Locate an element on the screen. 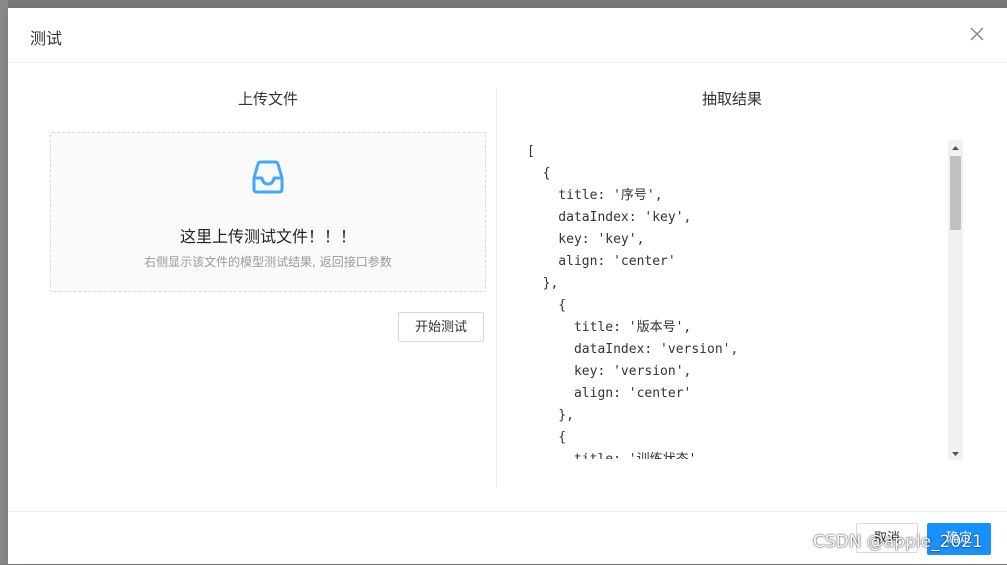 The height and width of the screenshot is (565, 1007). code-line: title: '版本号', is located at coordinates (609, 327).